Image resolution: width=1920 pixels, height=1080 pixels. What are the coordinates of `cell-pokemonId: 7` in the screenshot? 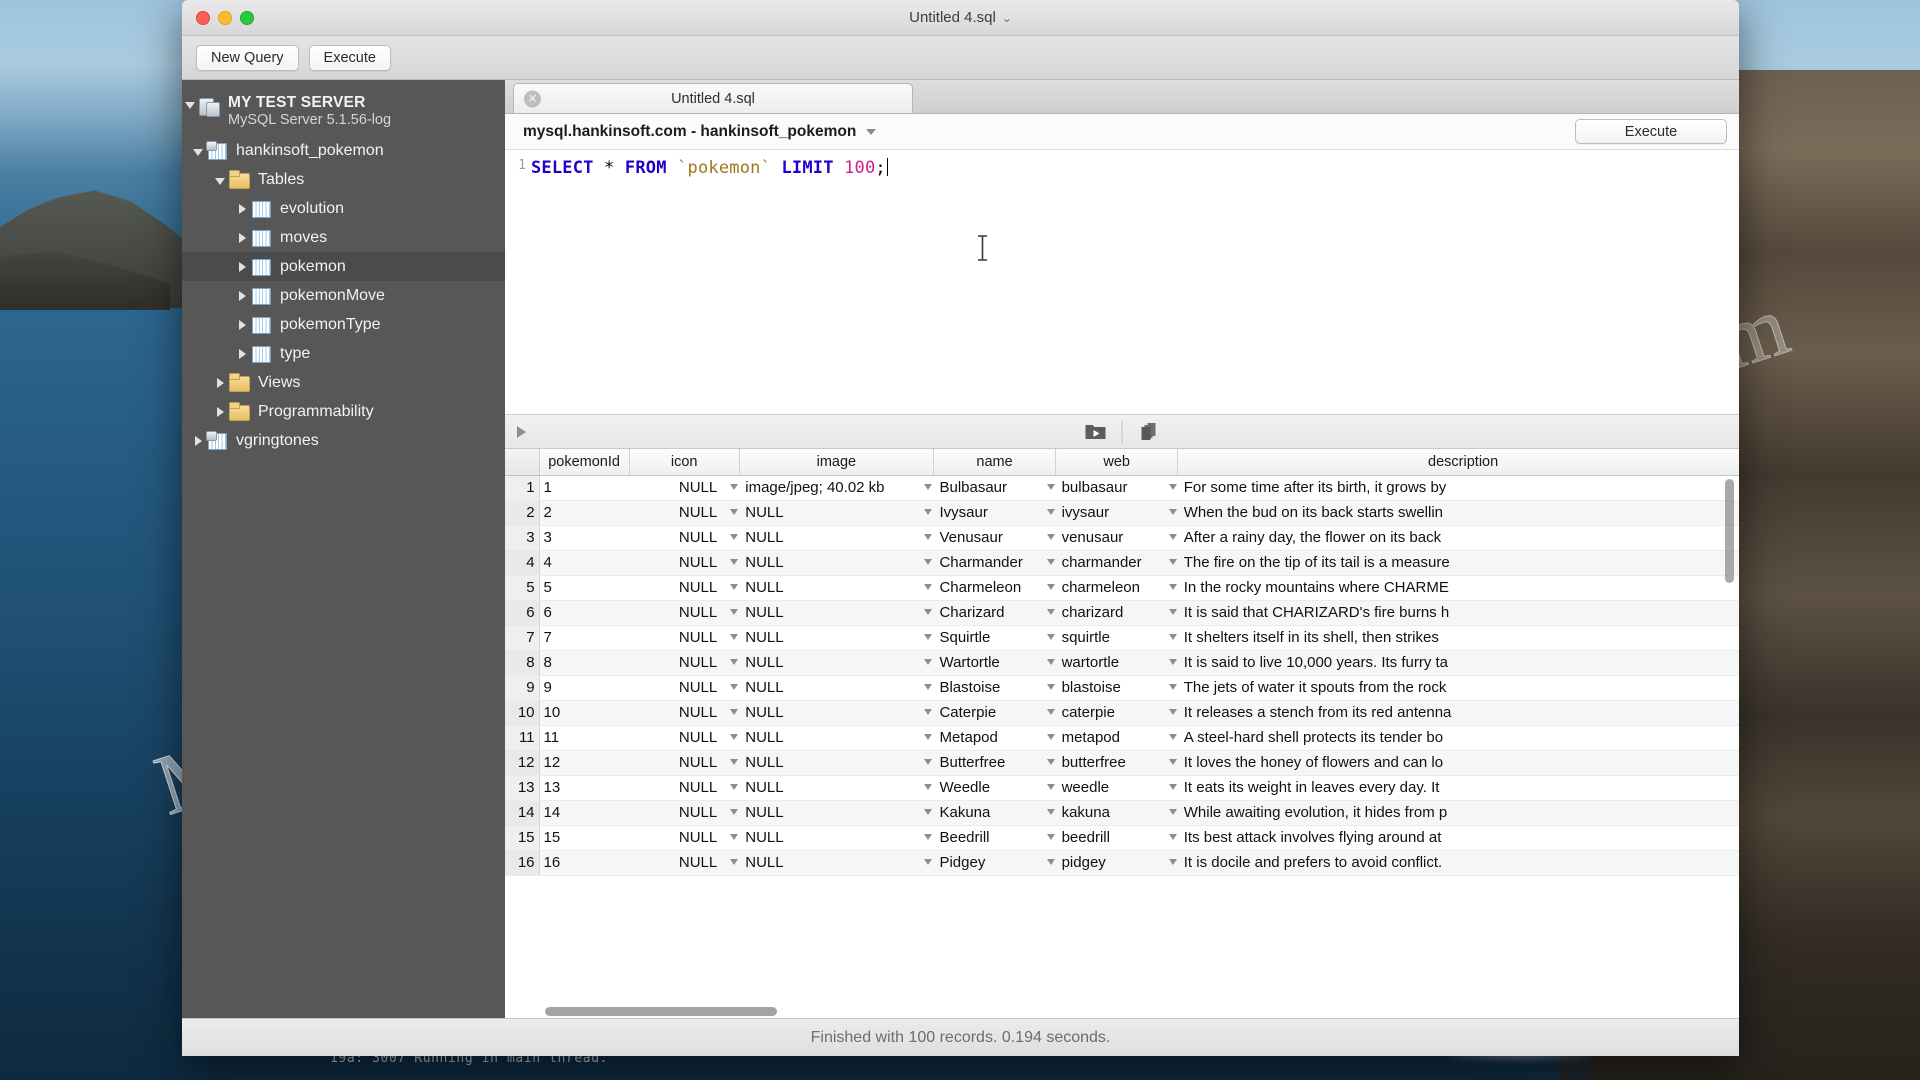 It's located at (584, 638).